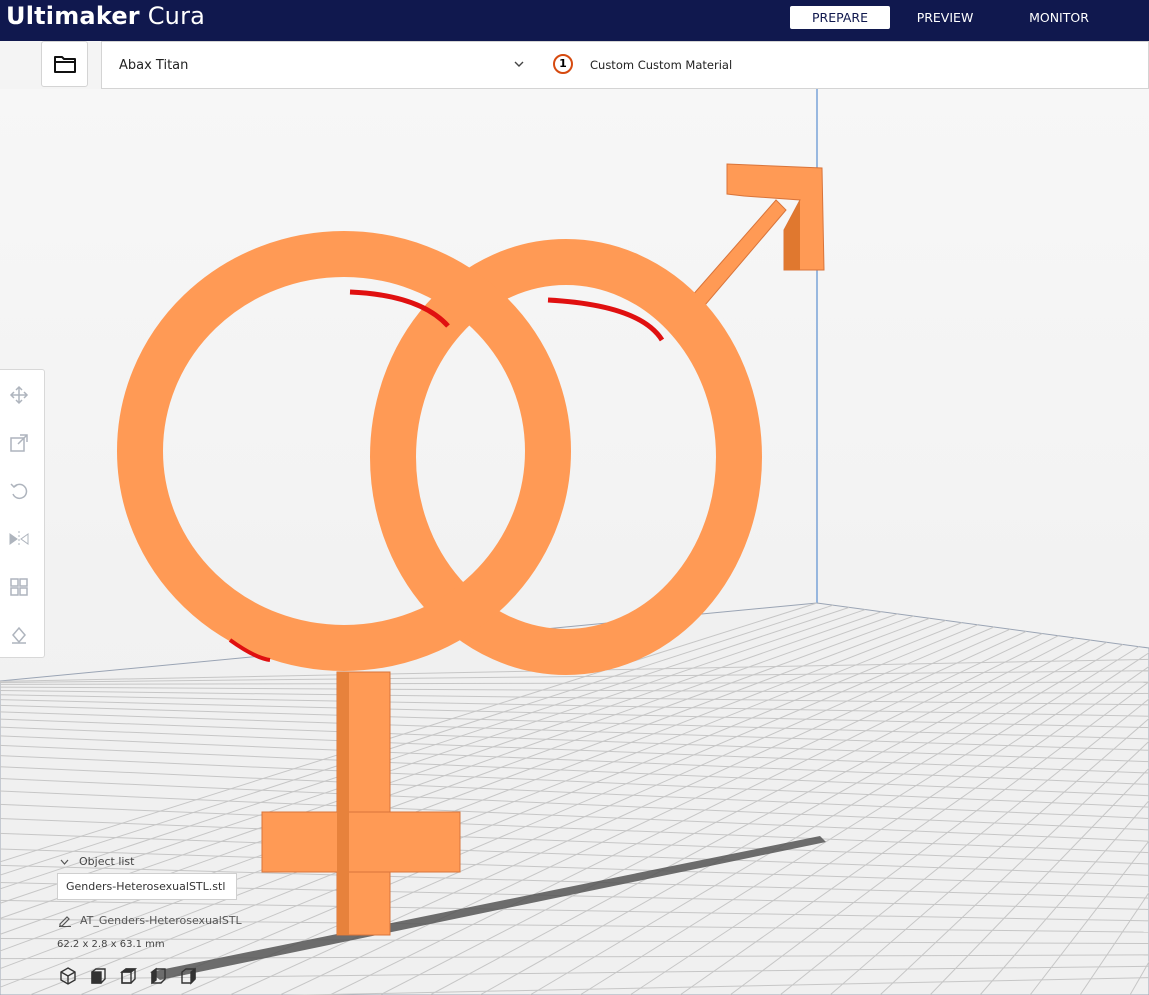  I want to click on rotate-tool-button, so click(19, 491).